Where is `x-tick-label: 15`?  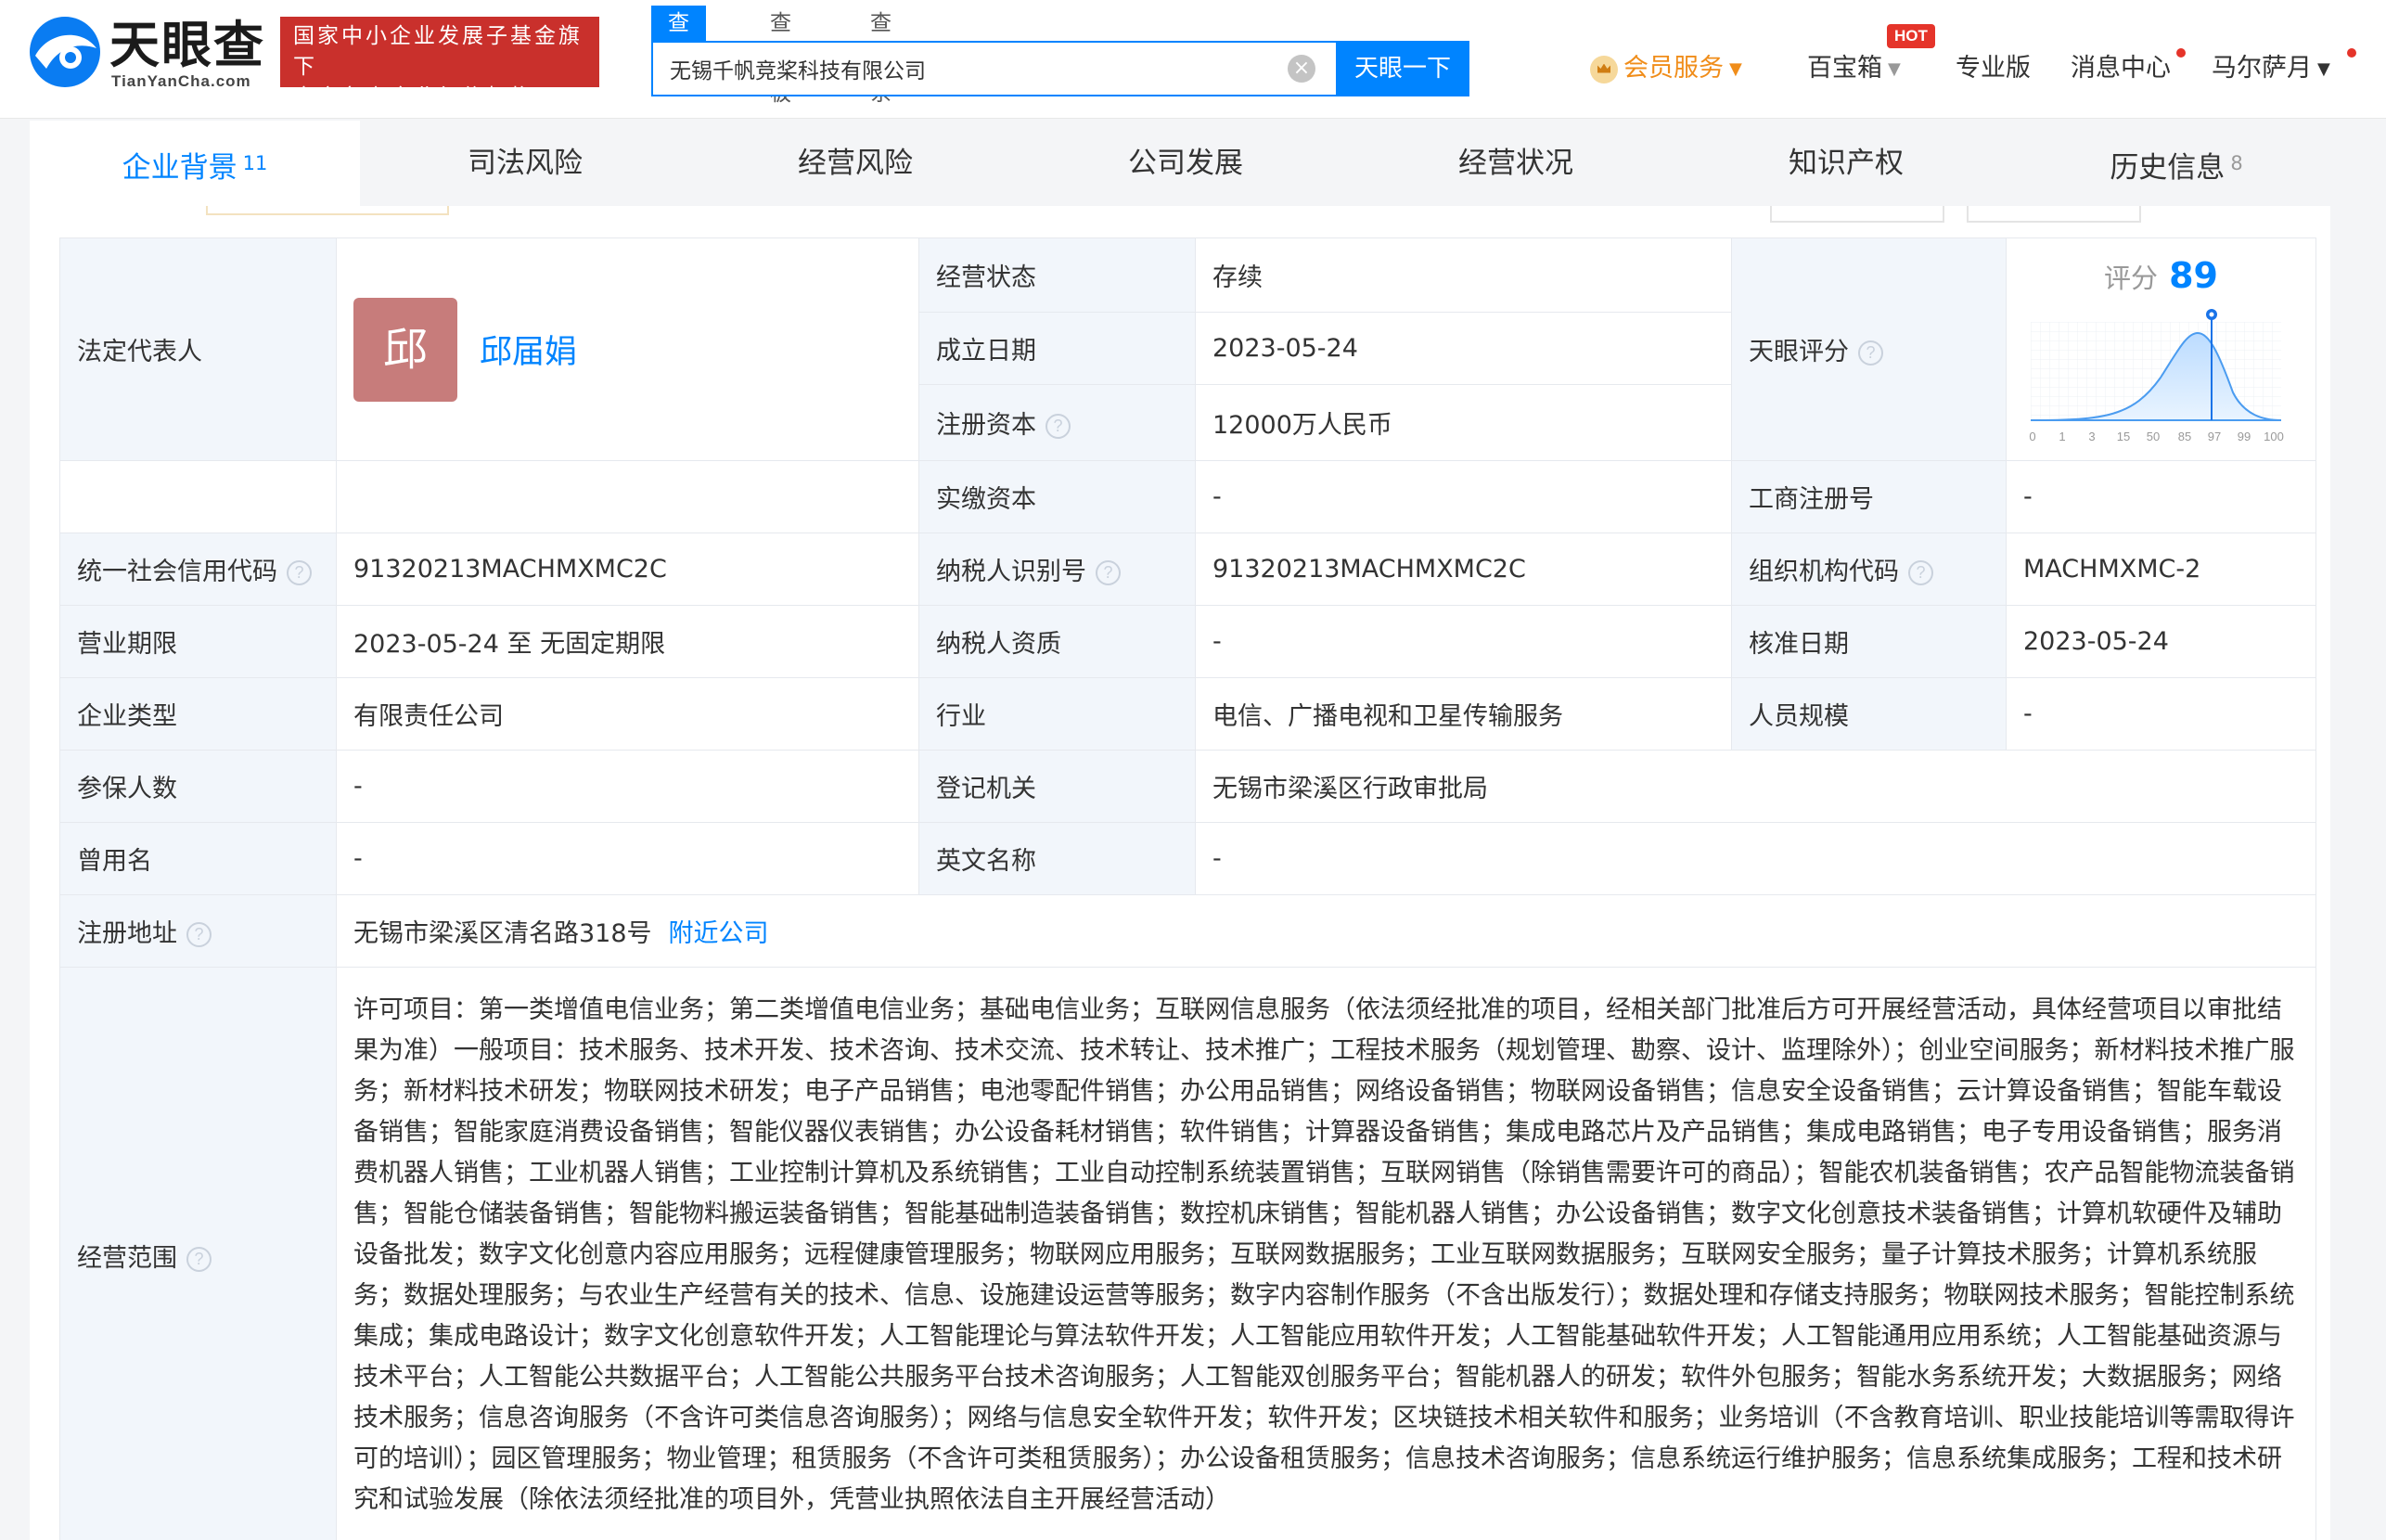 x-tick-label: 15 is located at coordinates (2123, 436).